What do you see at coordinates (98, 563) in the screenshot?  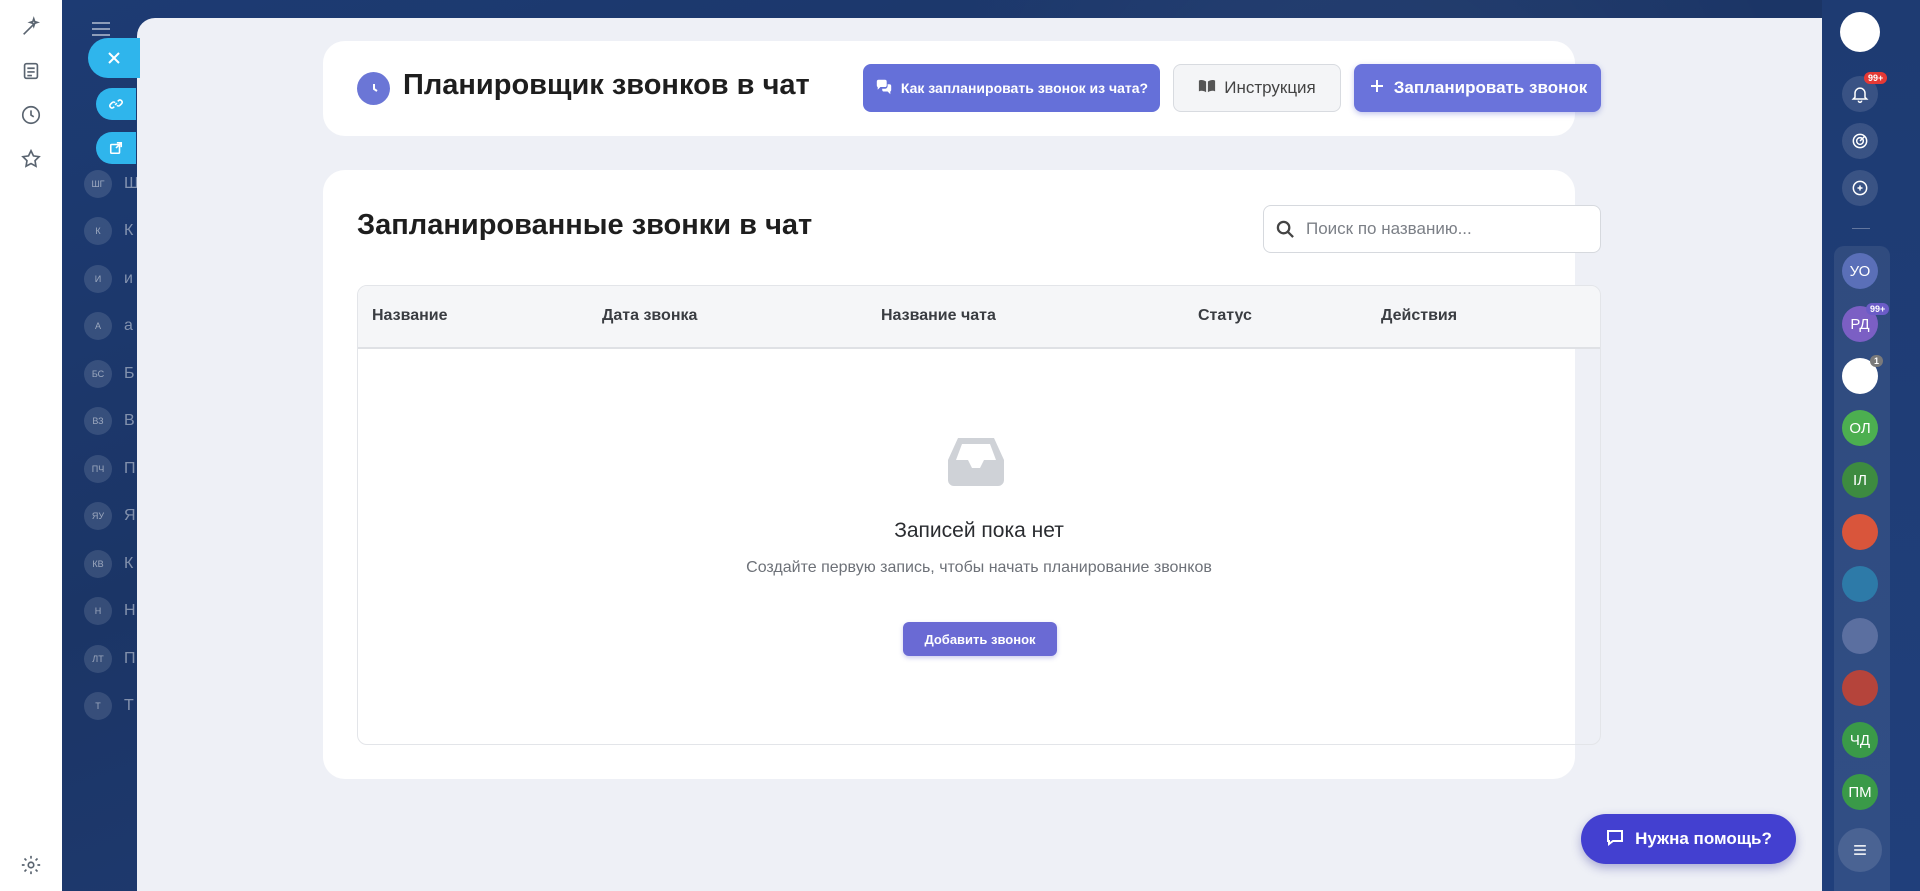 I see `avatar: КВ` at bounding box center [98, 563].